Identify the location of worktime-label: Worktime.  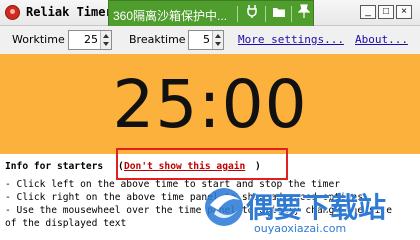
(38, 39).